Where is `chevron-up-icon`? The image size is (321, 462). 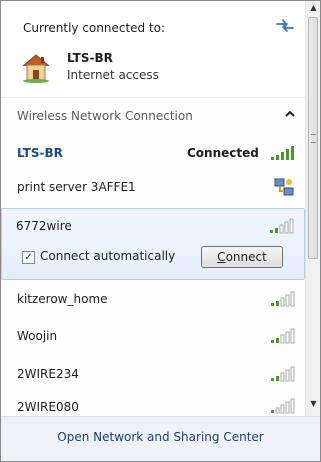 chevron-up-icon is located at coordinates (290, 115).